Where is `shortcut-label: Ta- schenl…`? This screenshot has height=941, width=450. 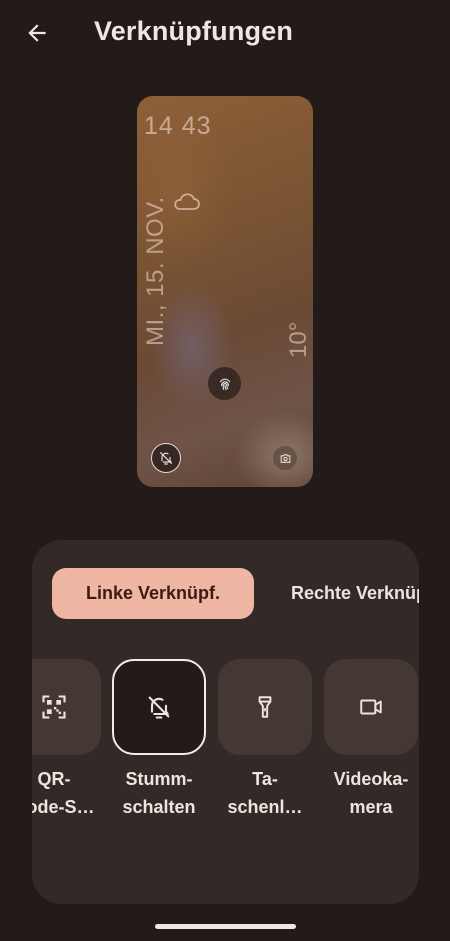 shortcut-label: Ta- schenl… is located at coordinates (265, 793).